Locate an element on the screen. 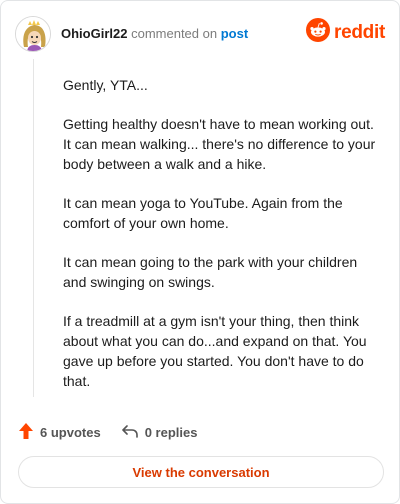 Image resolution: width=400 pixels, height=504 pixels. commented-on-text: commented on is located at coordinates (174, 33).